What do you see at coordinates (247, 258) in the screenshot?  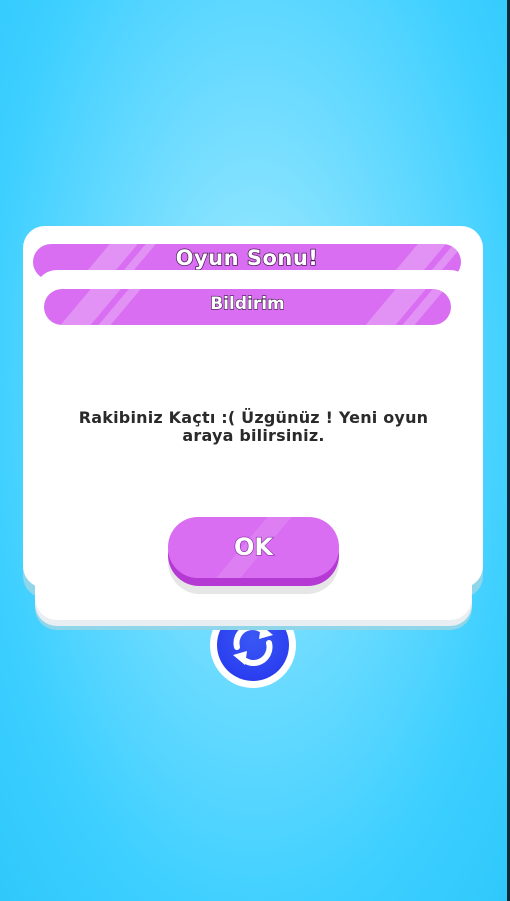 I see `game-over-title: Oyun Sonu!` at bounding box center [247, 258].